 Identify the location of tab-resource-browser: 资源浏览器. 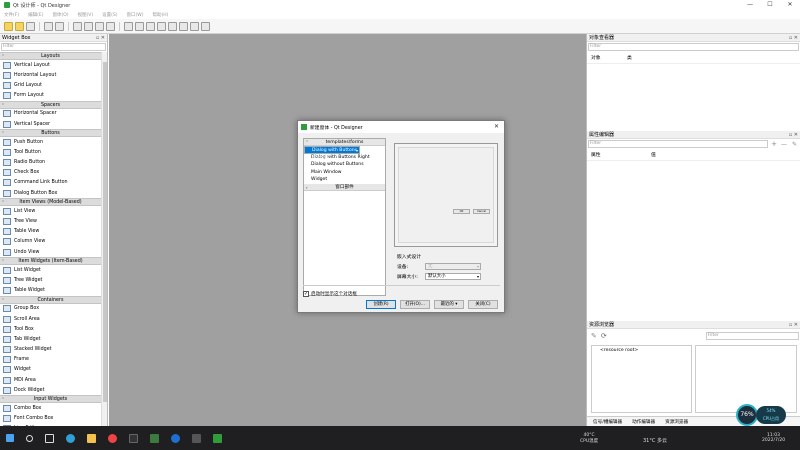
(676, 422).